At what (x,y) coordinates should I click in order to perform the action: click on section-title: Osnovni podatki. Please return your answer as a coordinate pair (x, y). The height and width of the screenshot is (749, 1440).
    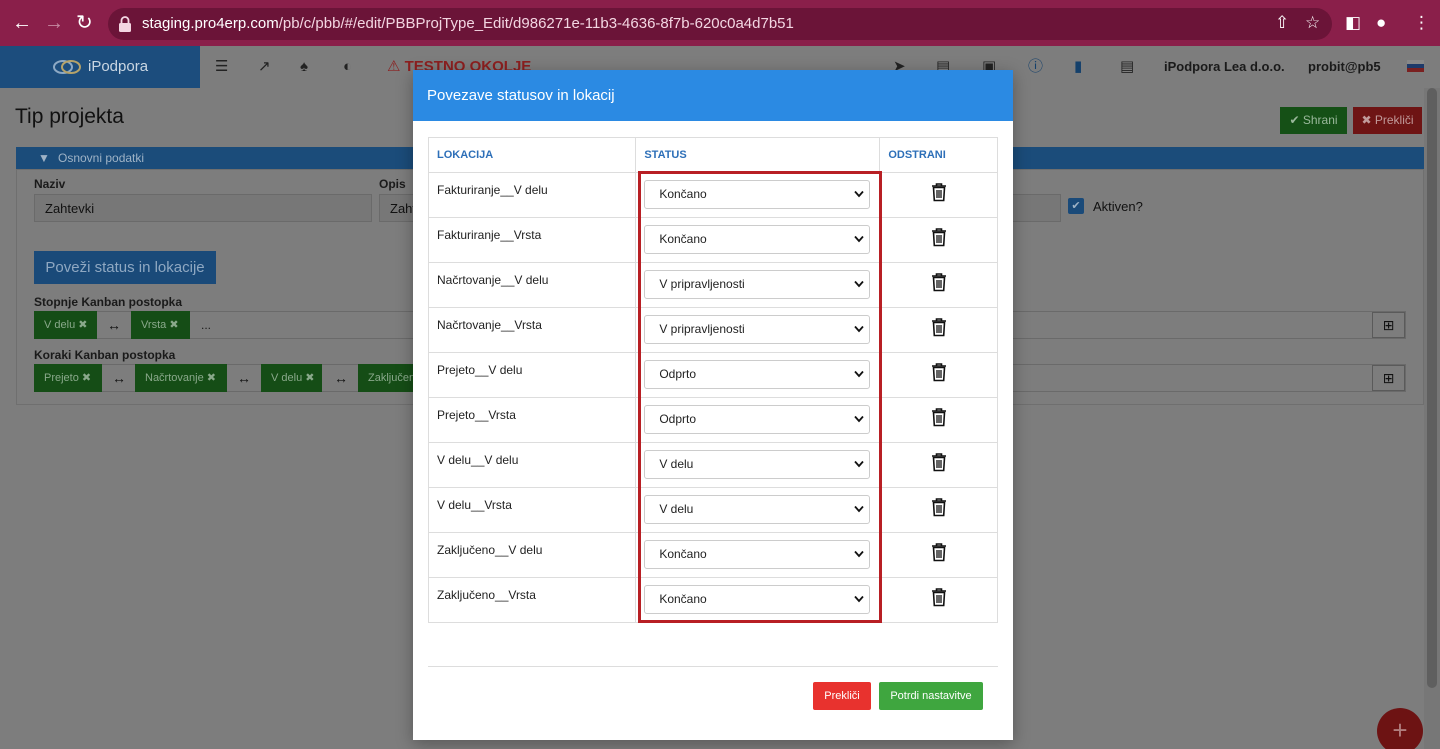
    Looking at the image, I should click on (101, 158).